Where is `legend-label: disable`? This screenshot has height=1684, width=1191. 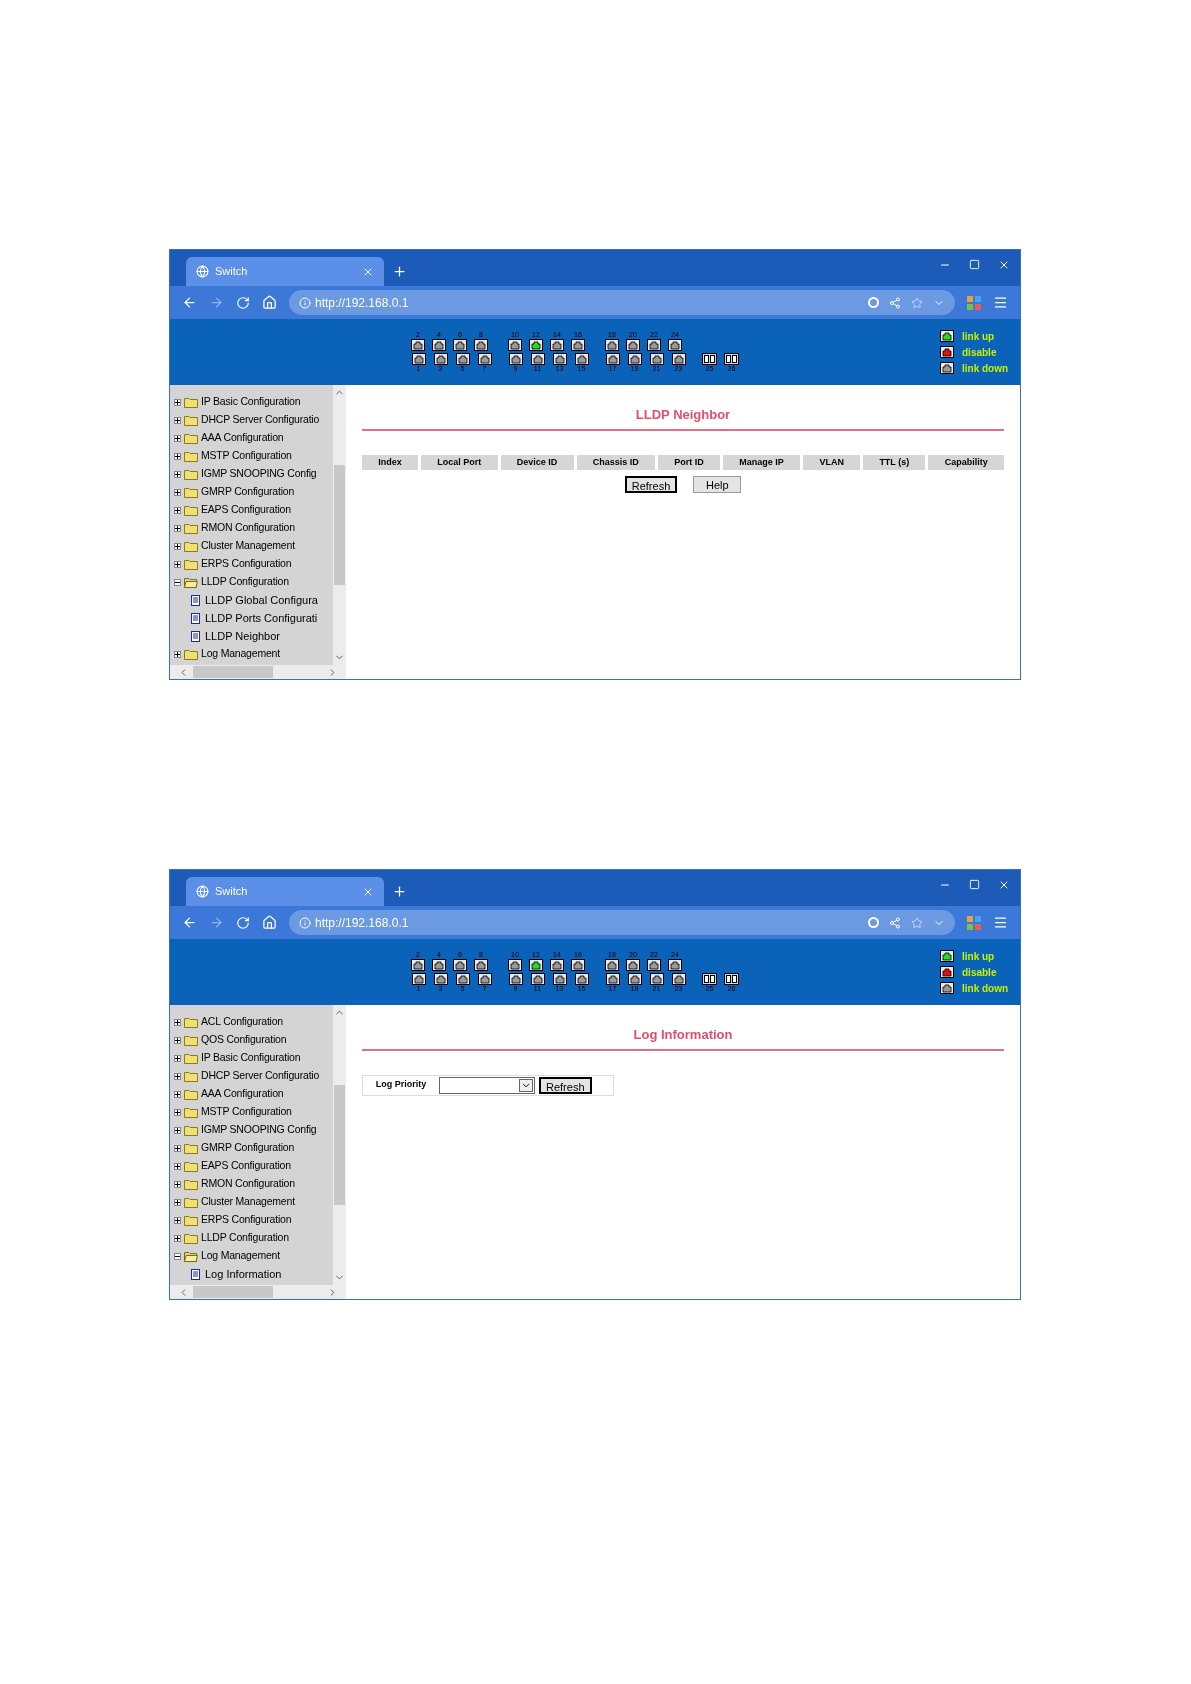
legend-label: disable is located at coordinates (979, 352).